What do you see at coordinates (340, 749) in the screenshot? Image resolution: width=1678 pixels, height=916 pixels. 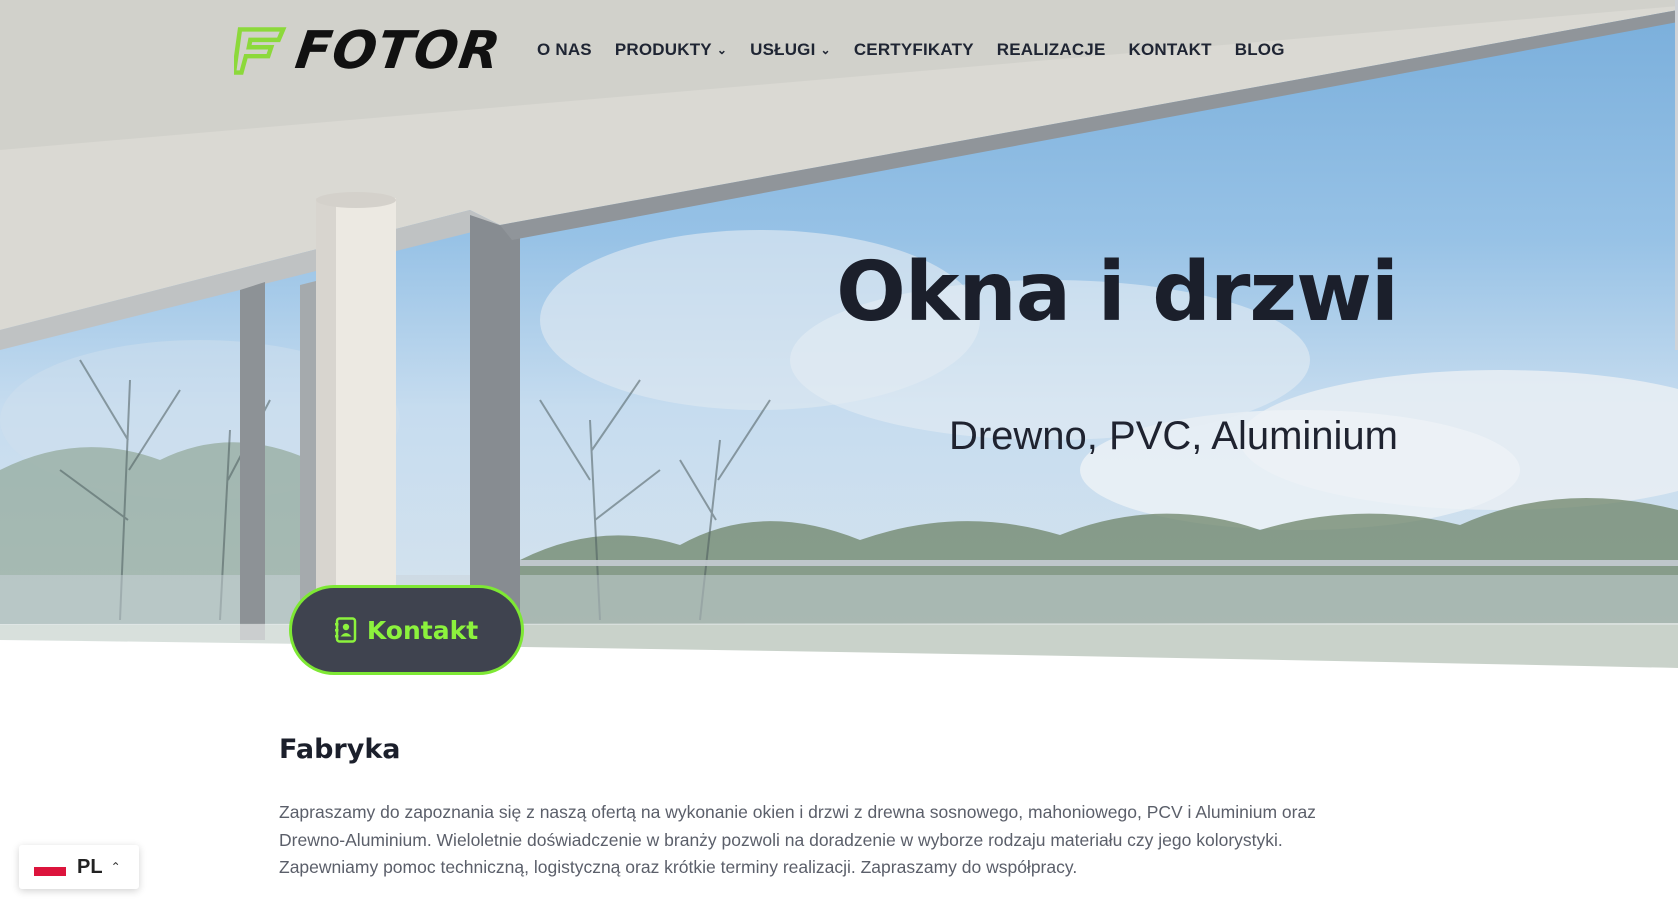 I see `section-title: Fabryka` at bounding box center [340, 749].